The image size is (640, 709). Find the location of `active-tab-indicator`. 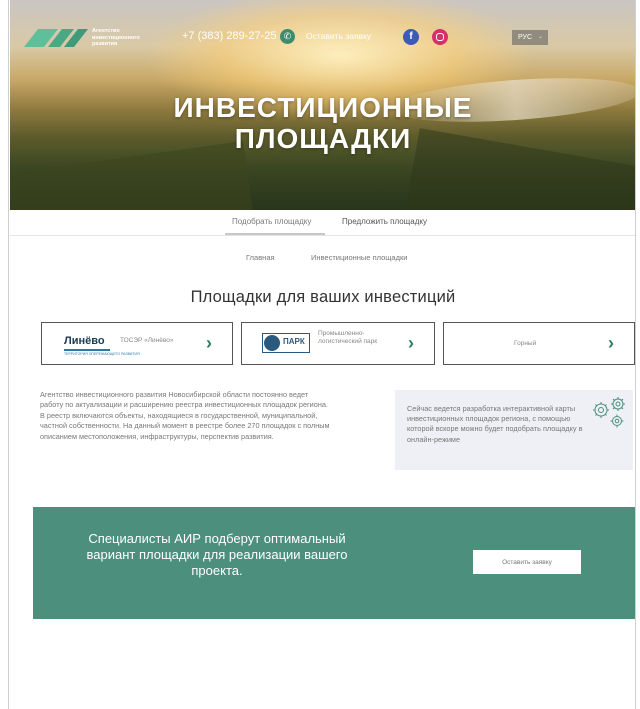

active-tab-indicator is located at coordinates (275, 234).